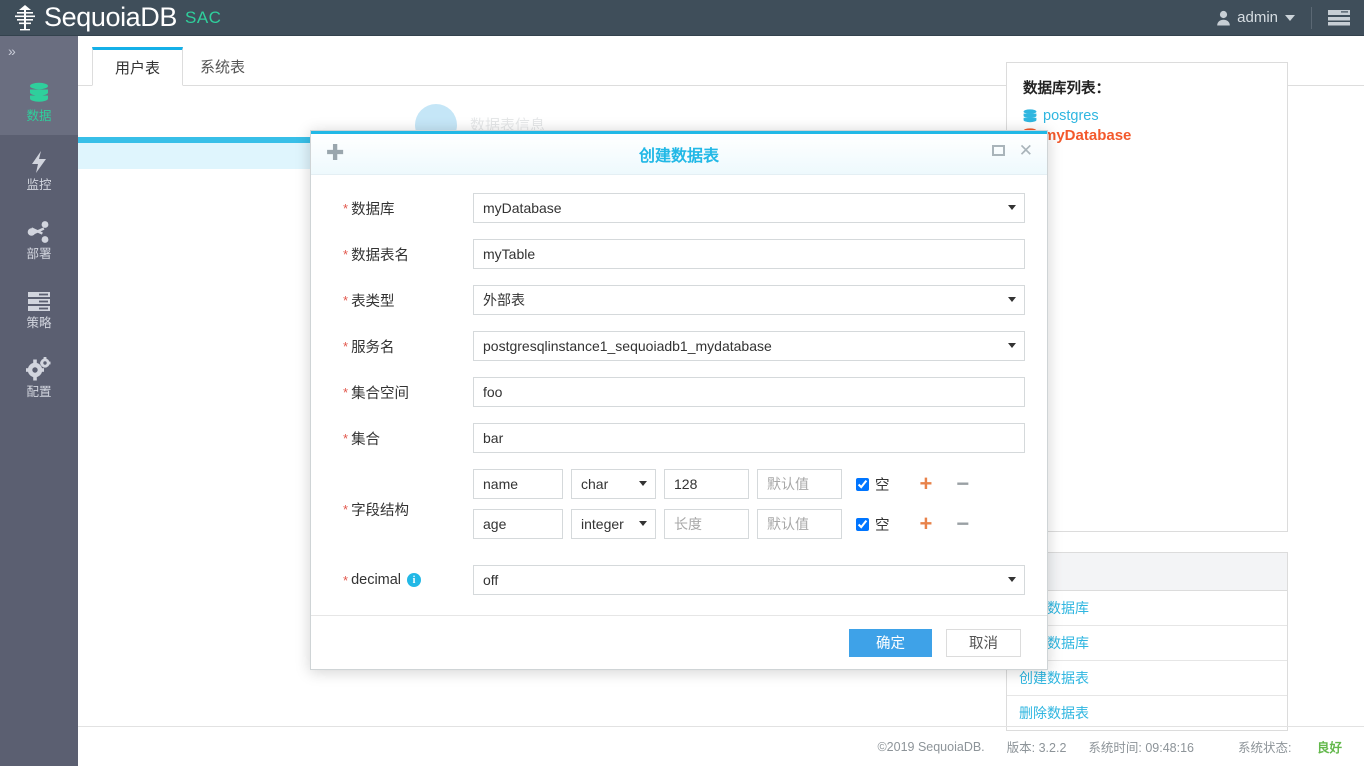 This screenshot has width=1364, height=766. I want to click on tab-system-tables: 系统表, so click(222, 66).